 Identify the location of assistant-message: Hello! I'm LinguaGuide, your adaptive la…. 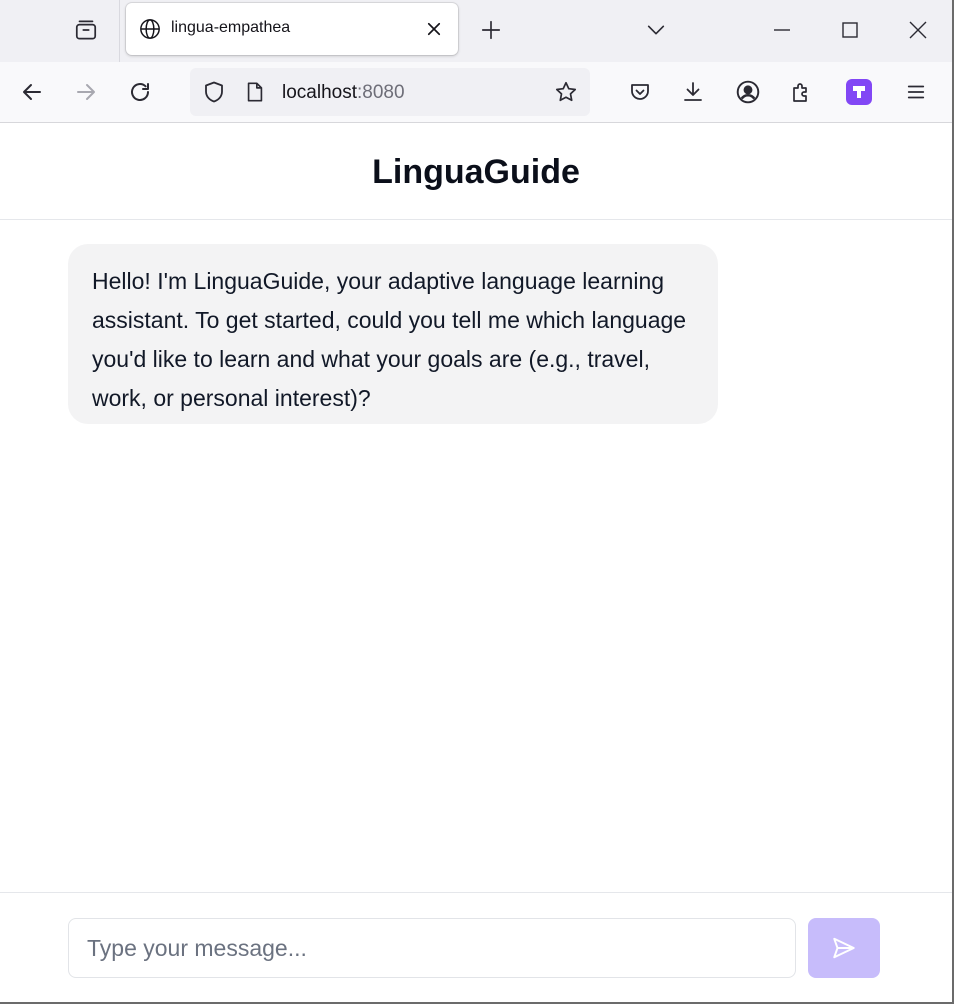
(393, 334).